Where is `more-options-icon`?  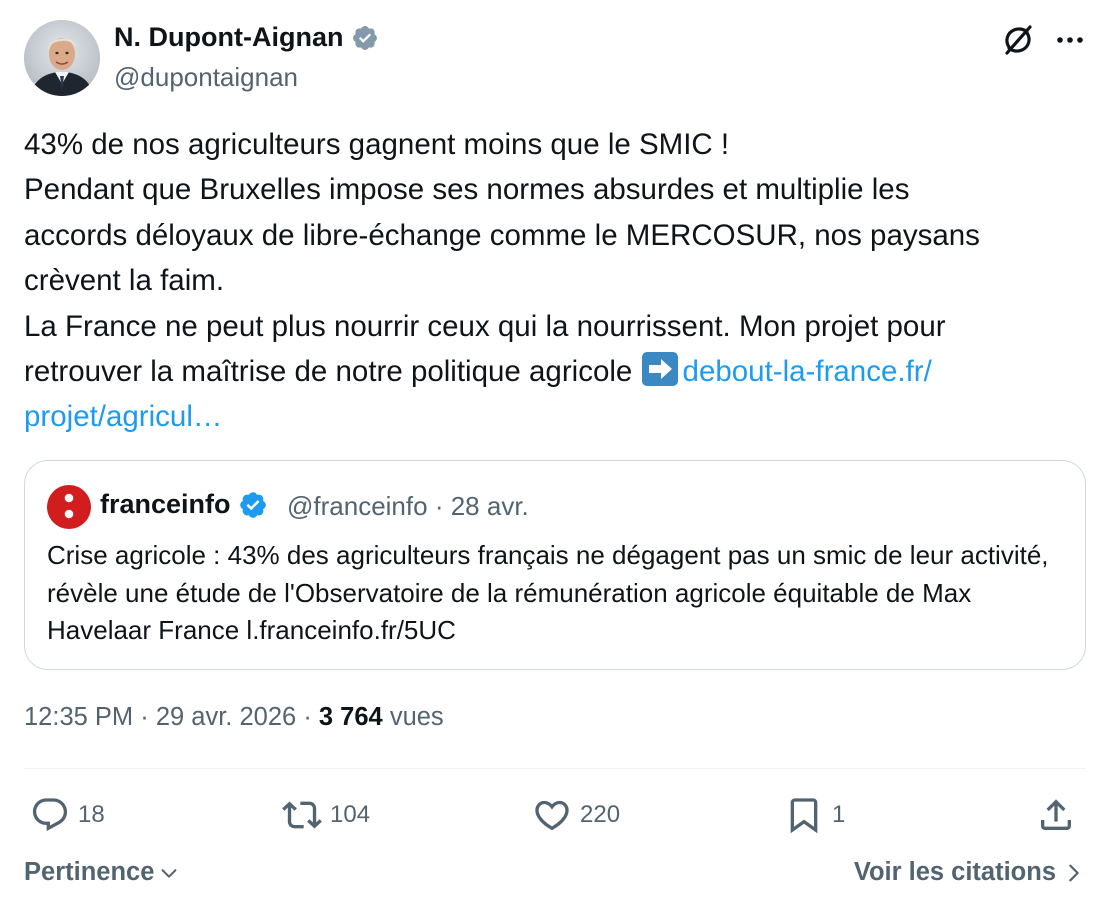
more-options-icon is located at coordinates (1070, 40).